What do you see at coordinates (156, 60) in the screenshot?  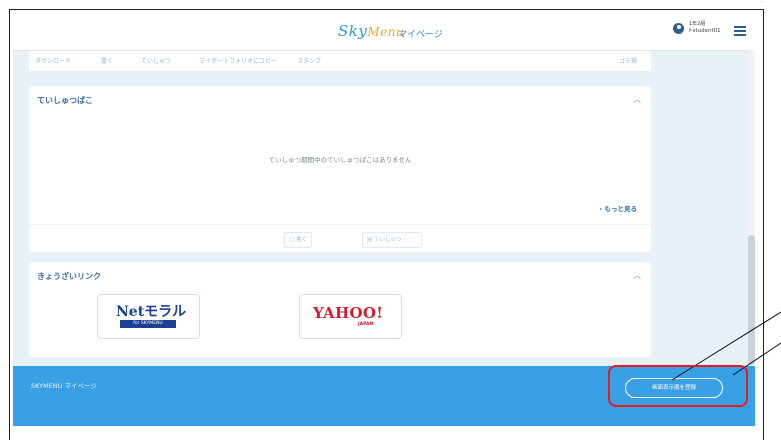 I see `toolbar-submit: ていしゅつ` at bounding box center [156, 60].